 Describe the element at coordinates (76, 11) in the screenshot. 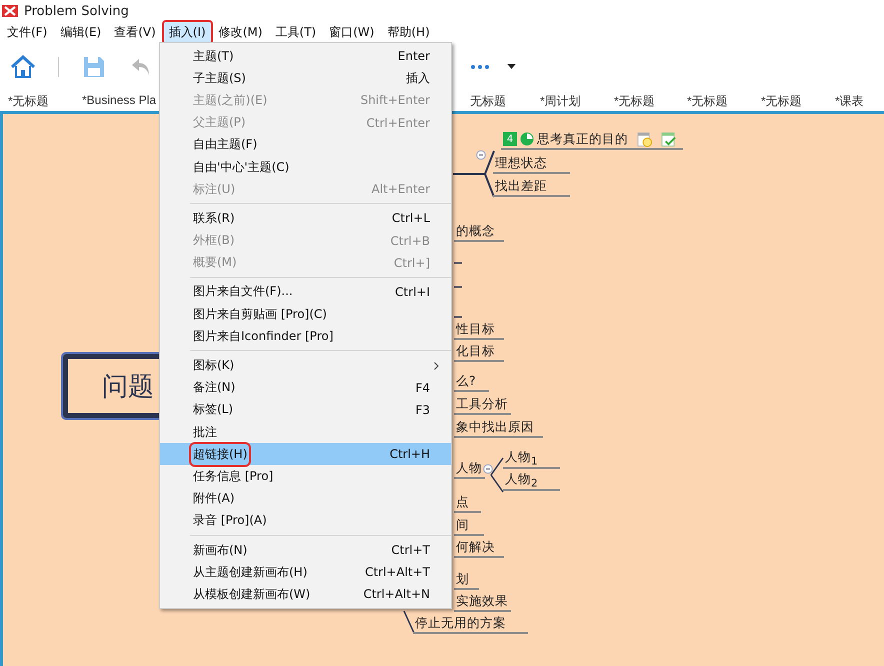

I see `window-title: Problem Solving` at that location.